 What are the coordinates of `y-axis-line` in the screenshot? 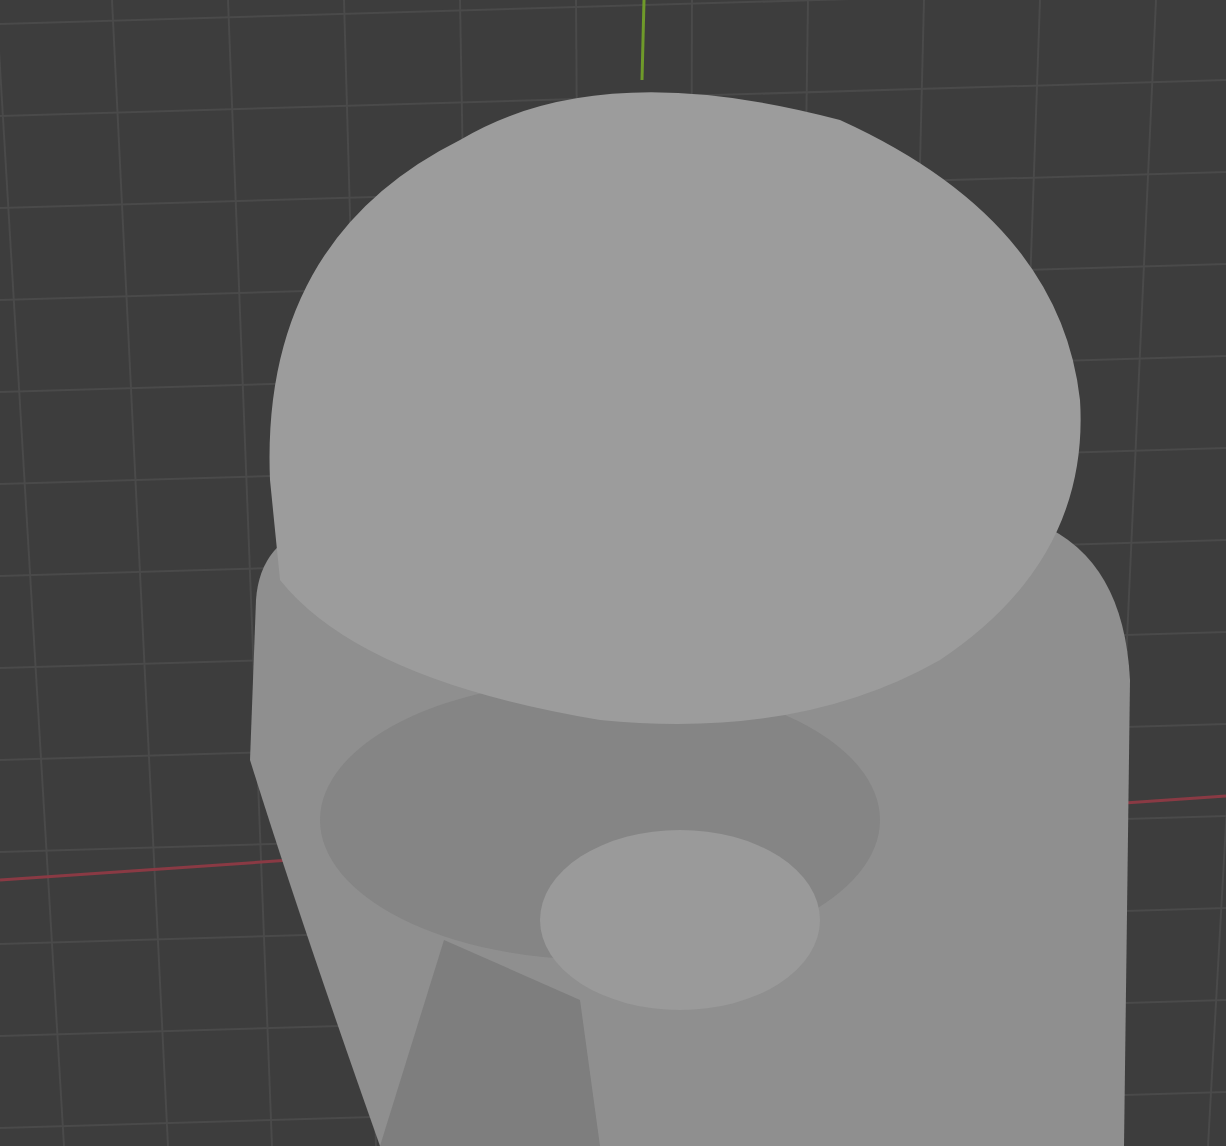 It's located at (643, 40).